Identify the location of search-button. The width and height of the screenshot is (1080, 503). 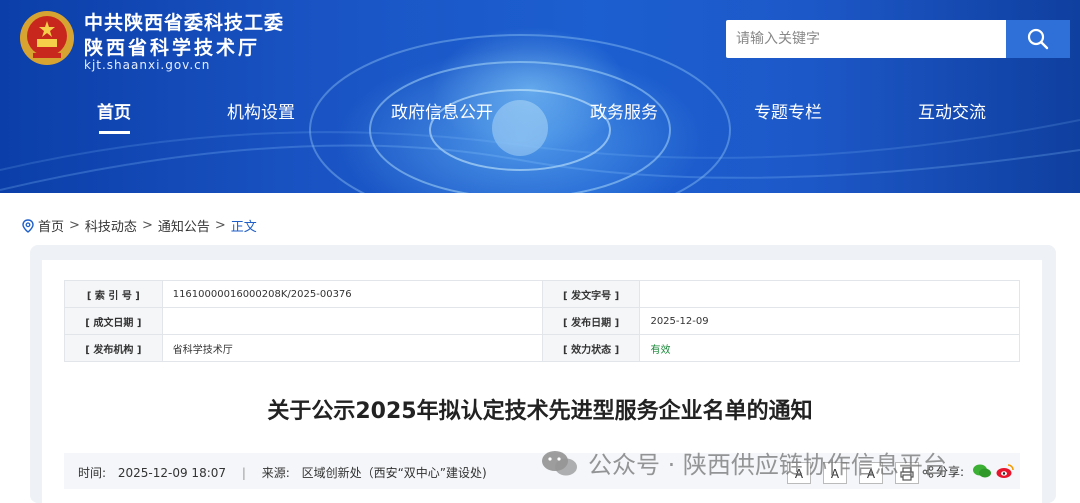
(1038, 39).